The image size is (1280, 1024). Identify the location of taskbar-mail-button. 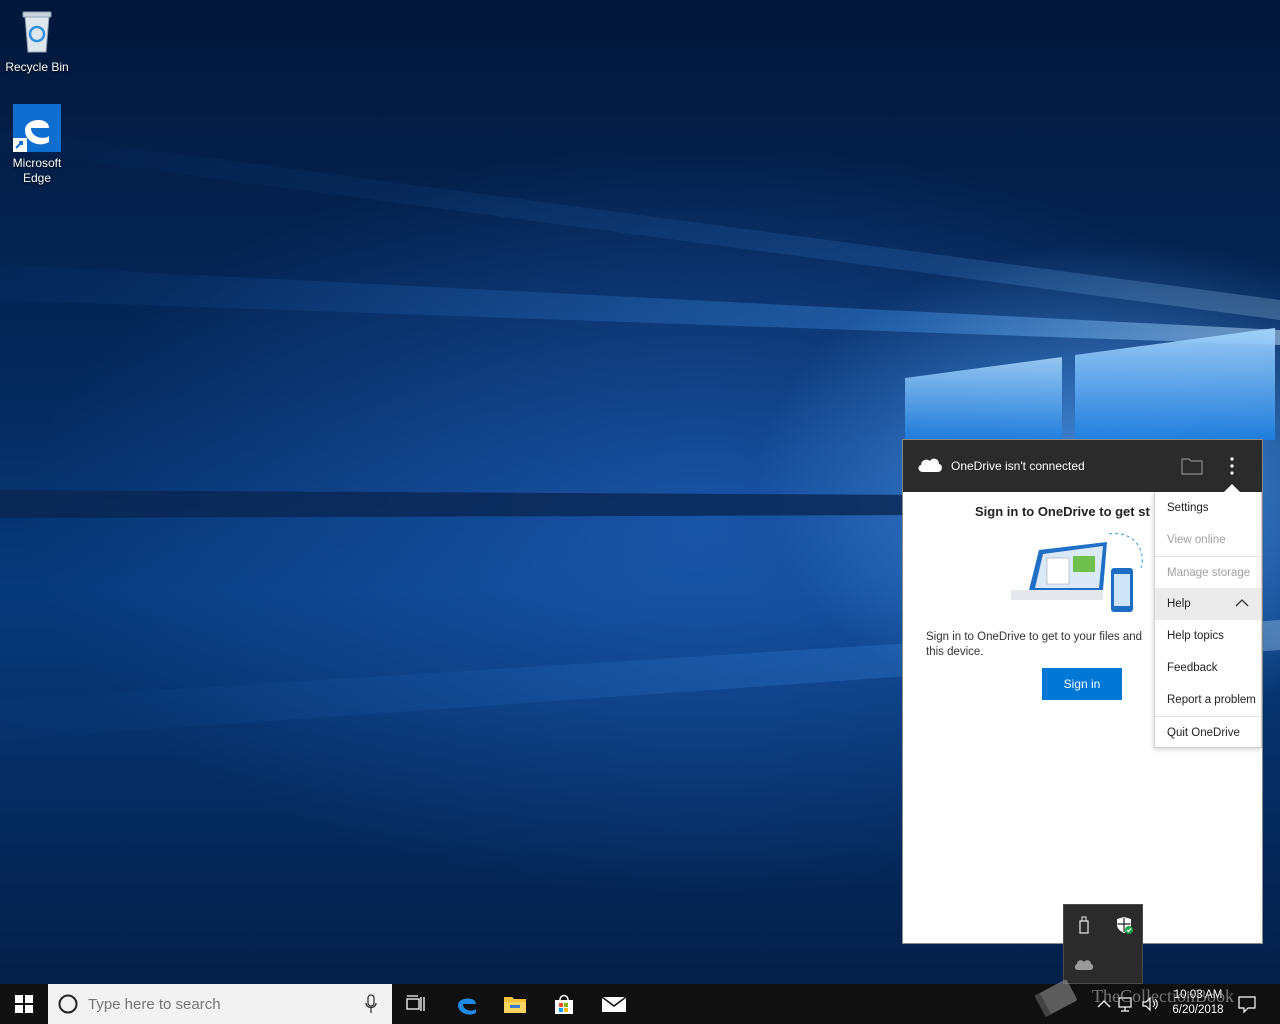
(614, 1004).